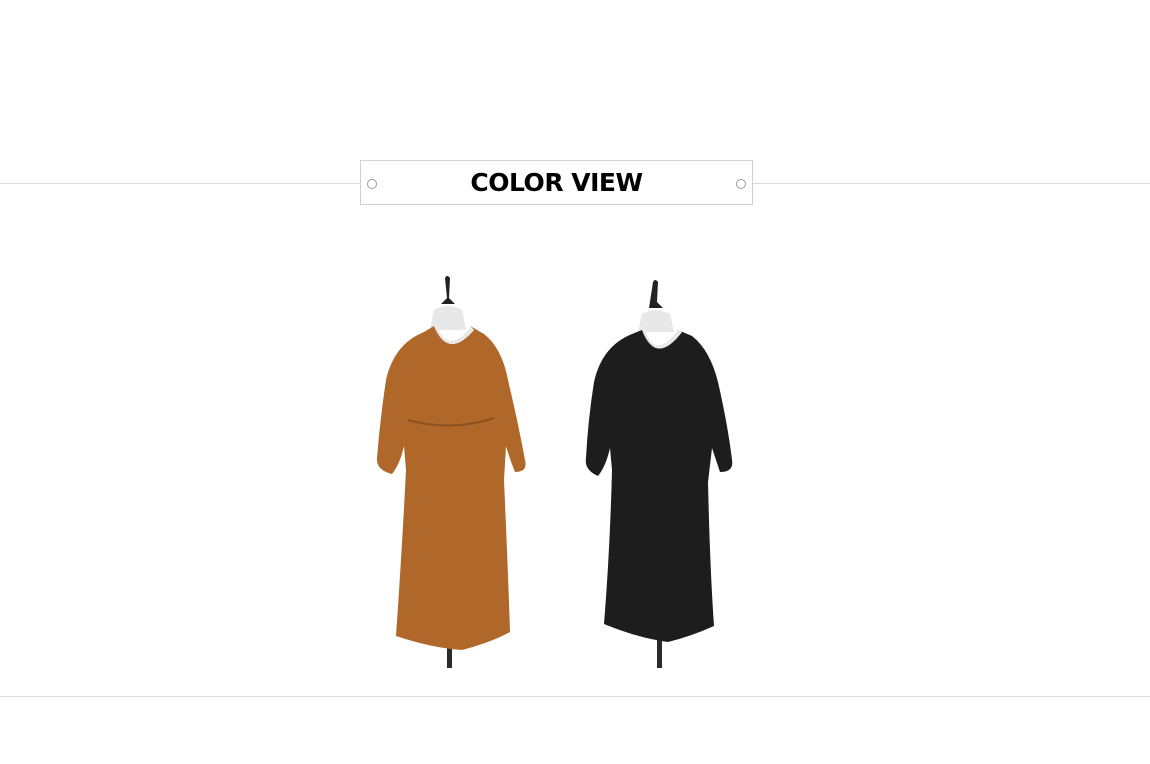  I want to click on black-dress-image, so click(659, 474).